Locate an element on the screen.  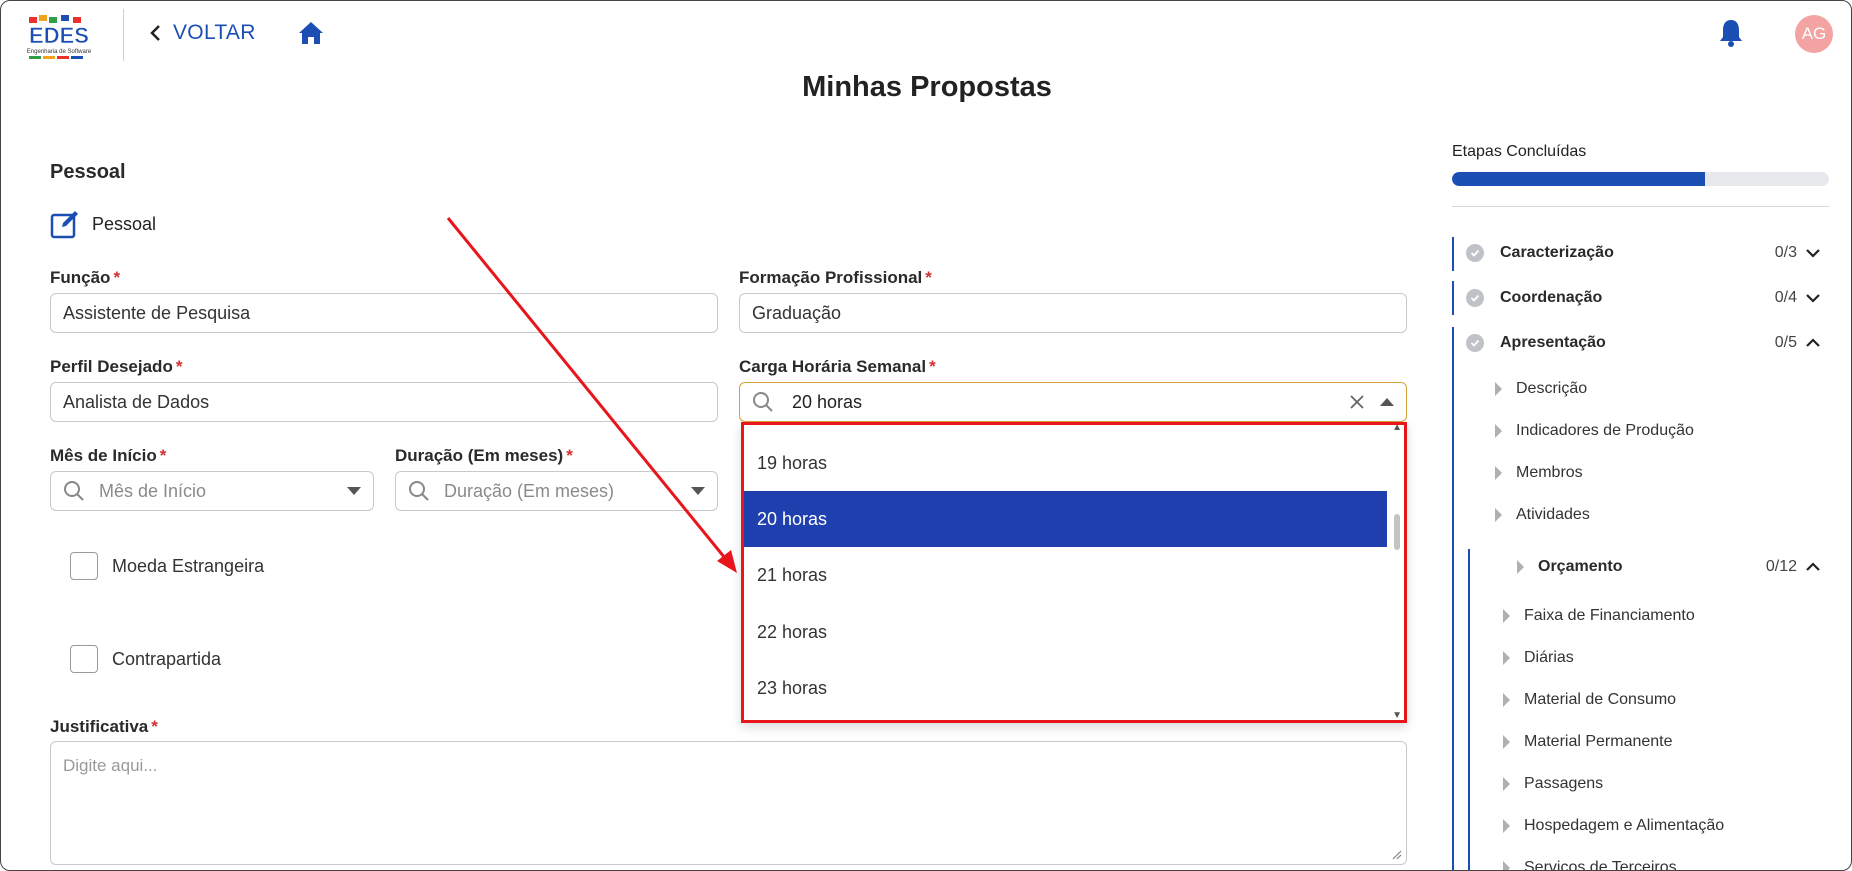
formacao-input: Graduação is located at coordinates (1073, 313).